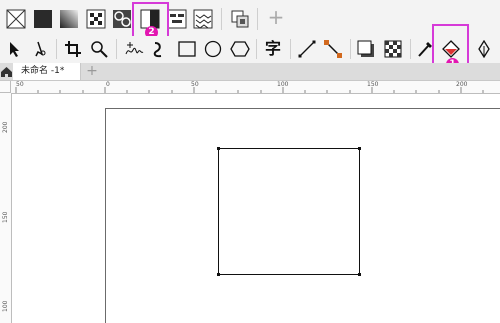 This screenshot has width=500, height=323. What do you see at coordinates (15, 49) in the screenshot?
I see `pick-tool-icon` at bounding box center [15, 49].